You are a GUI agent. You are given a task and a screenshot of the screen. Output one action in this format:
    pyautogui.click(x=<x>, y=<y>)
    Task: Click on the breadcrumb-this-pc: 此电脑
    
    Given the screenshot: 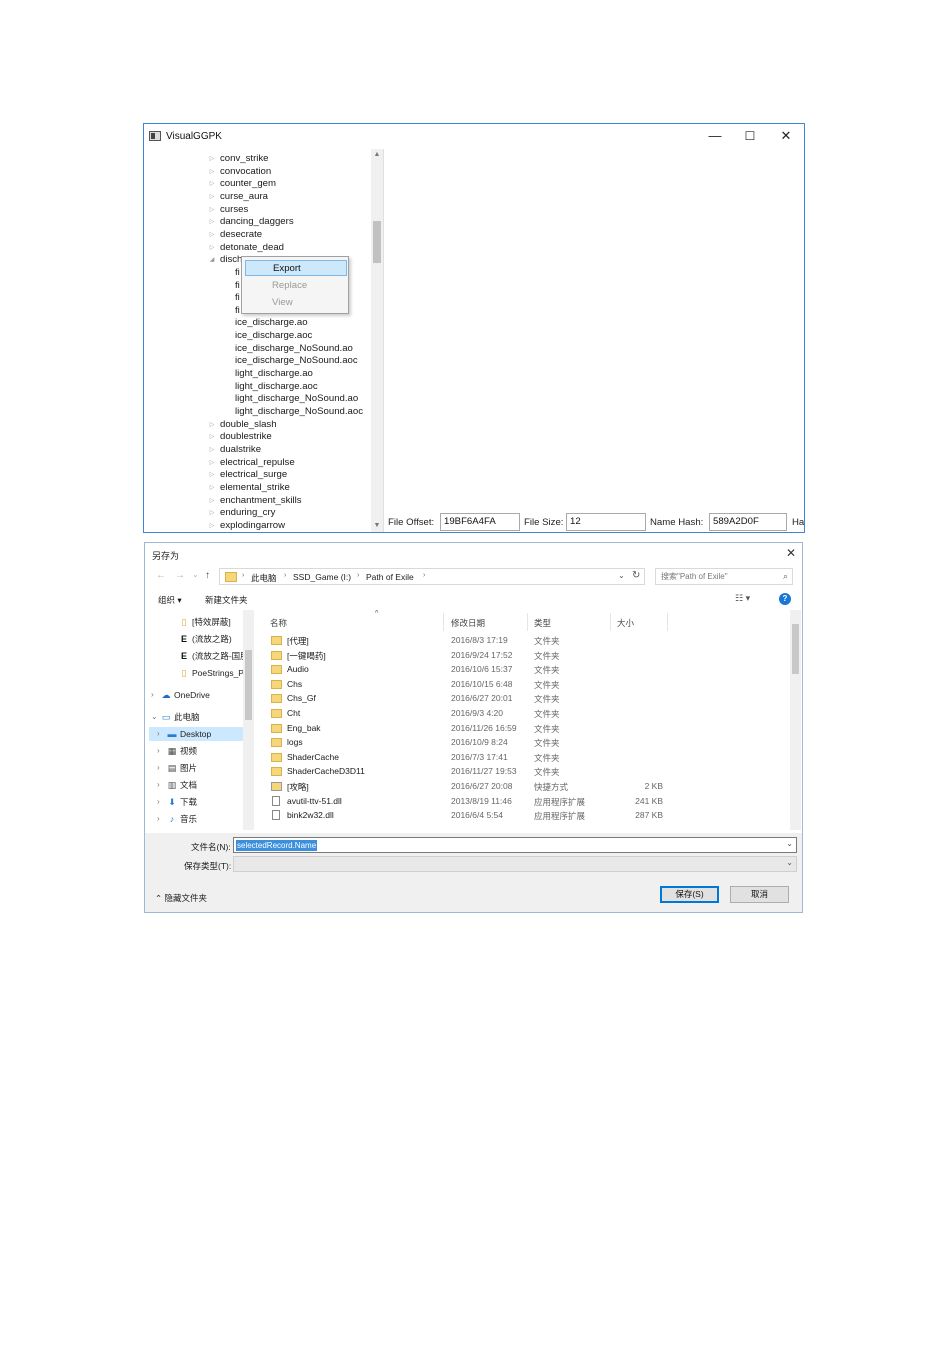 What is the action you would take?
    pyautogui.click(x=264, y=578)
    